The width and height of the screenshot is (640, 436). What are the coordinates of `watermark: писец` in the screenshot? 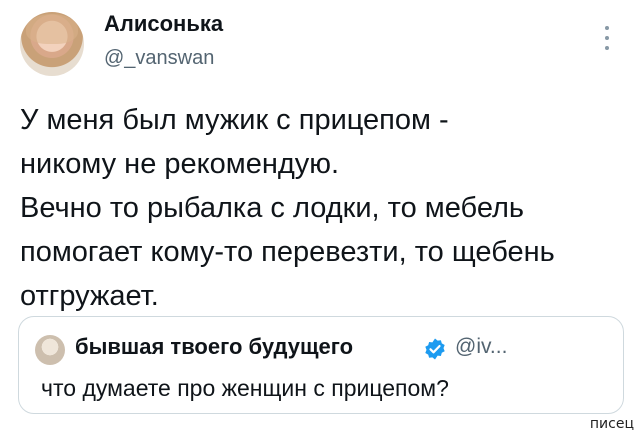 It's located at (611, 424).